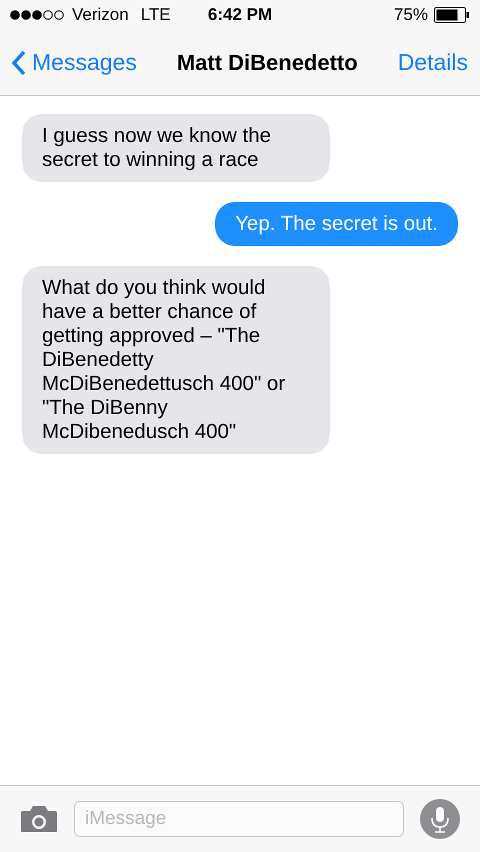 The height and width of the screenshot is (852, 480). What do you see at coordinates (240, 15) in the screenshot?
I see `clock-time: 6:42 PM` at bounding box center [240, 15].